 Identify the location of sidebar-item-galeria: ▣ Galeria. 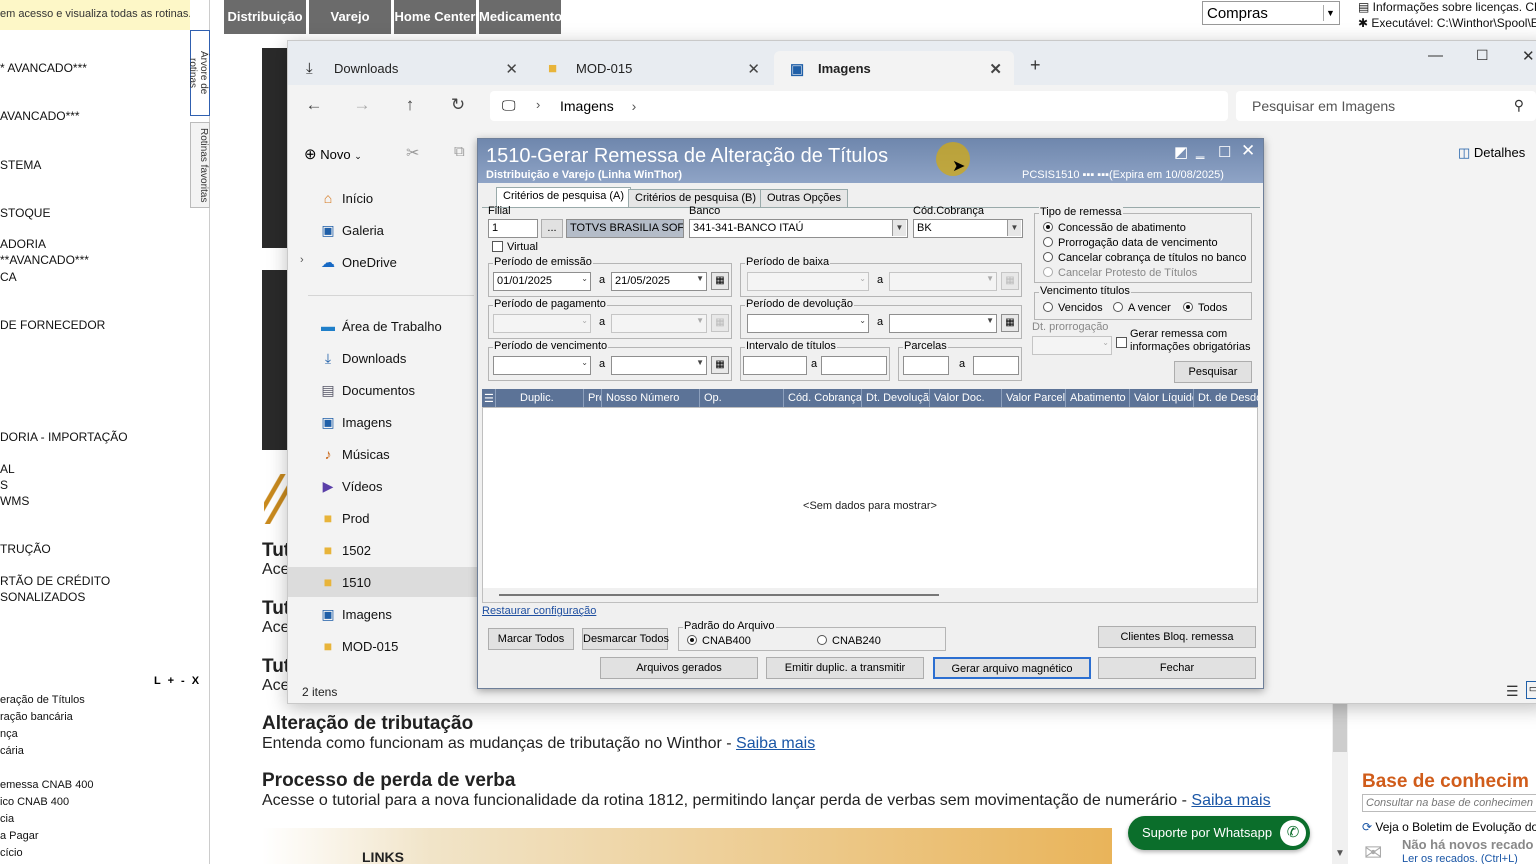
(383, 230).